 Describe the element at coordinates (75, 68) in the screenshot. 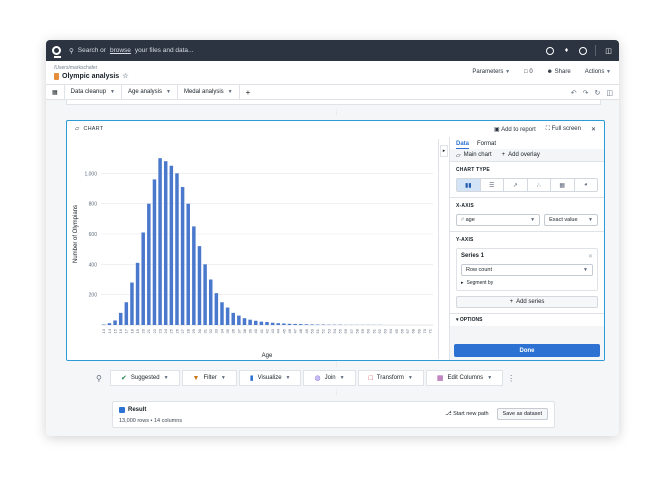

I see `breadcrumb: /Users/markschafer` at that location.